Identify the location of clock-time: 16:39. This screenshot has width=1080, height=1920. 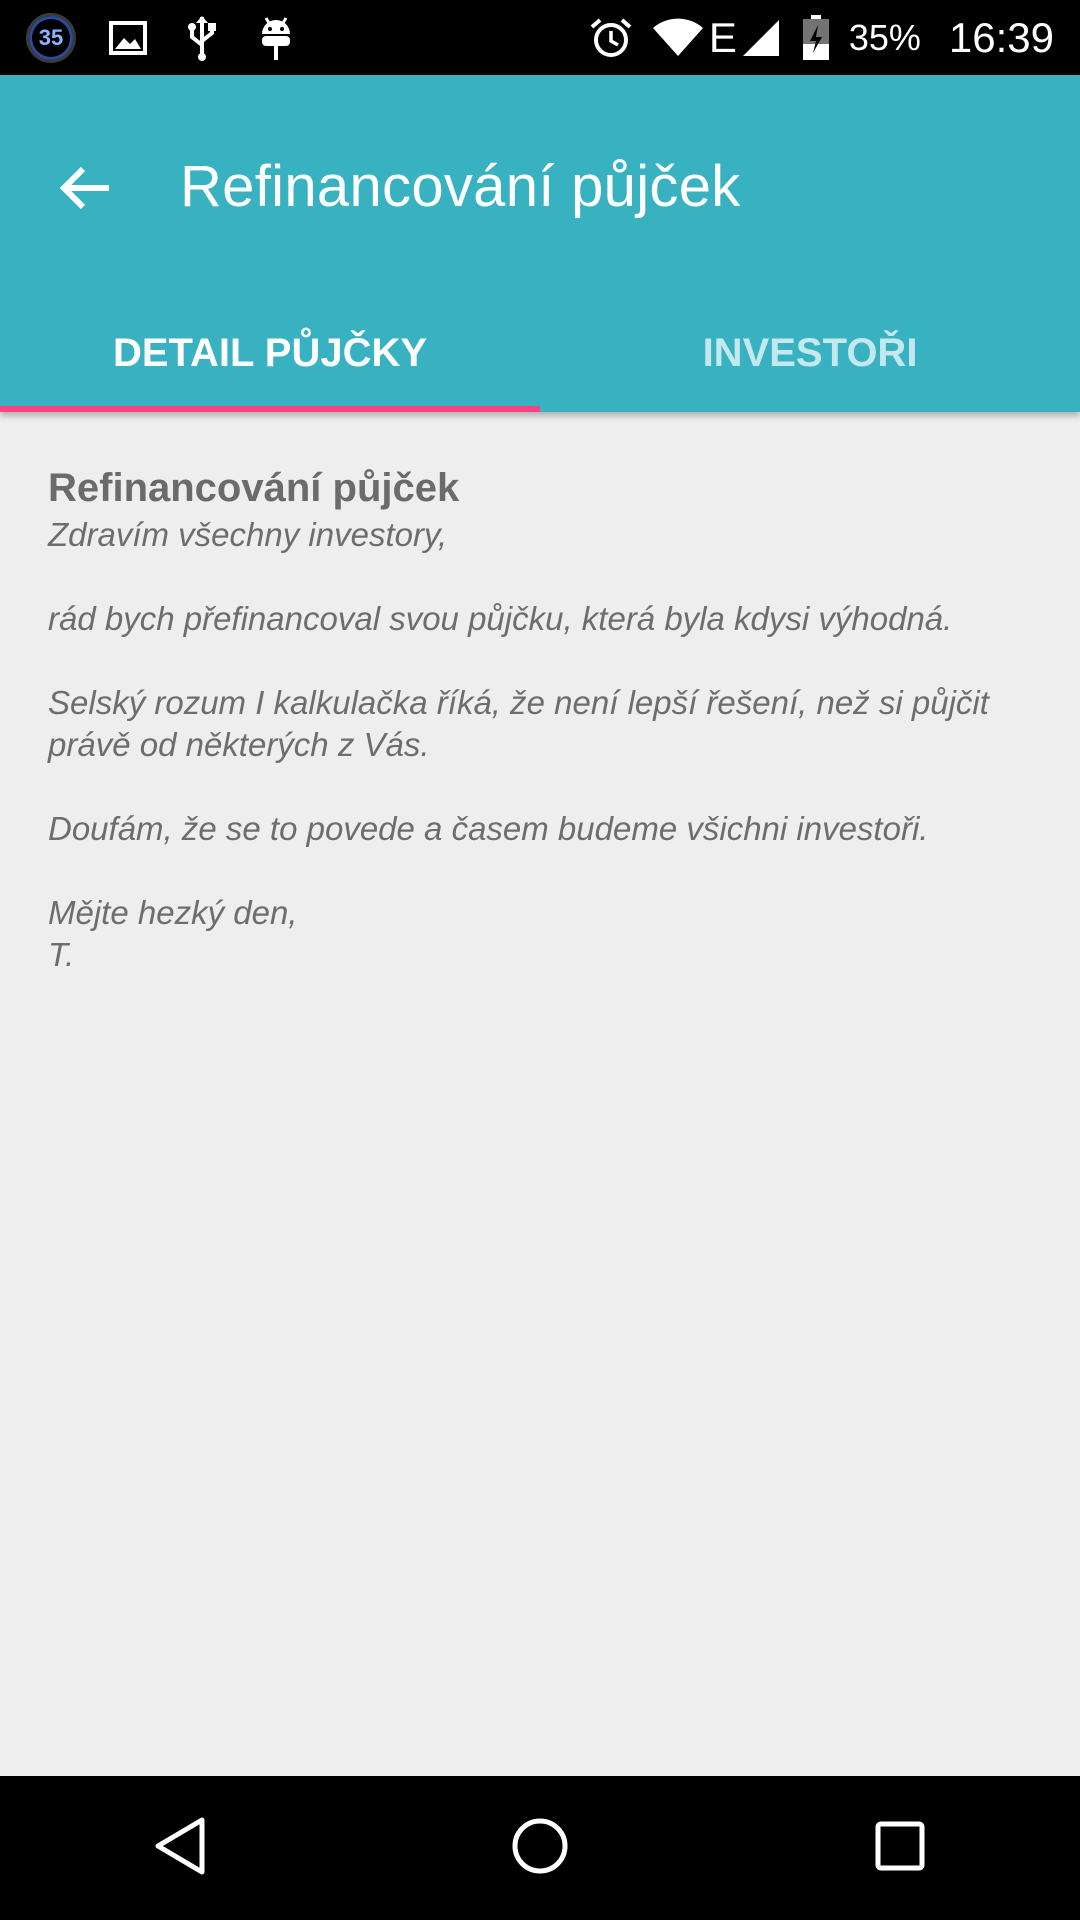
(1001, 37).